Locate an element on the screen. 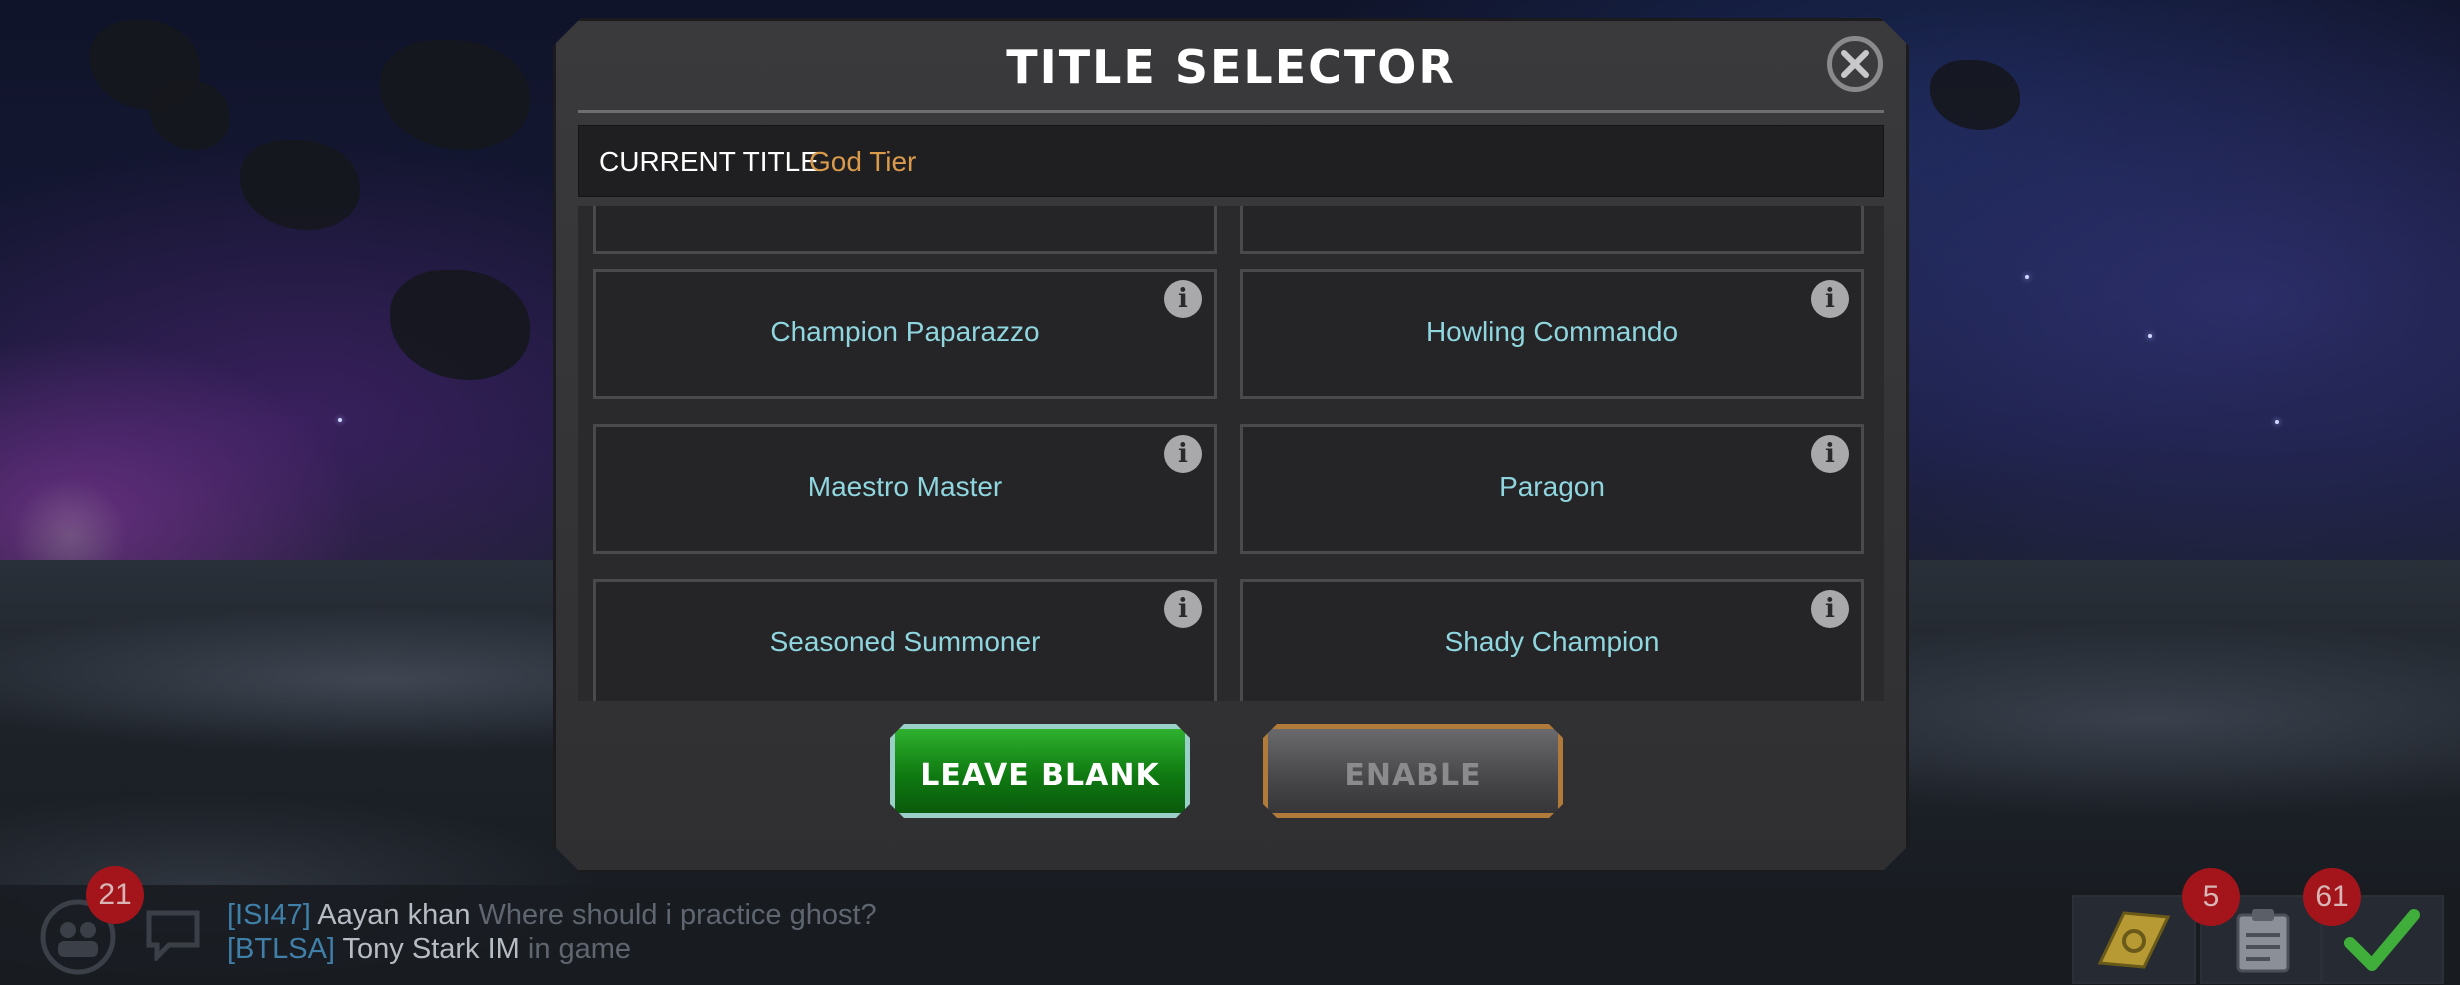 This screenshot has height=985, width=2460. enable-button: ENABLE is located at coordinates (1413, 771).